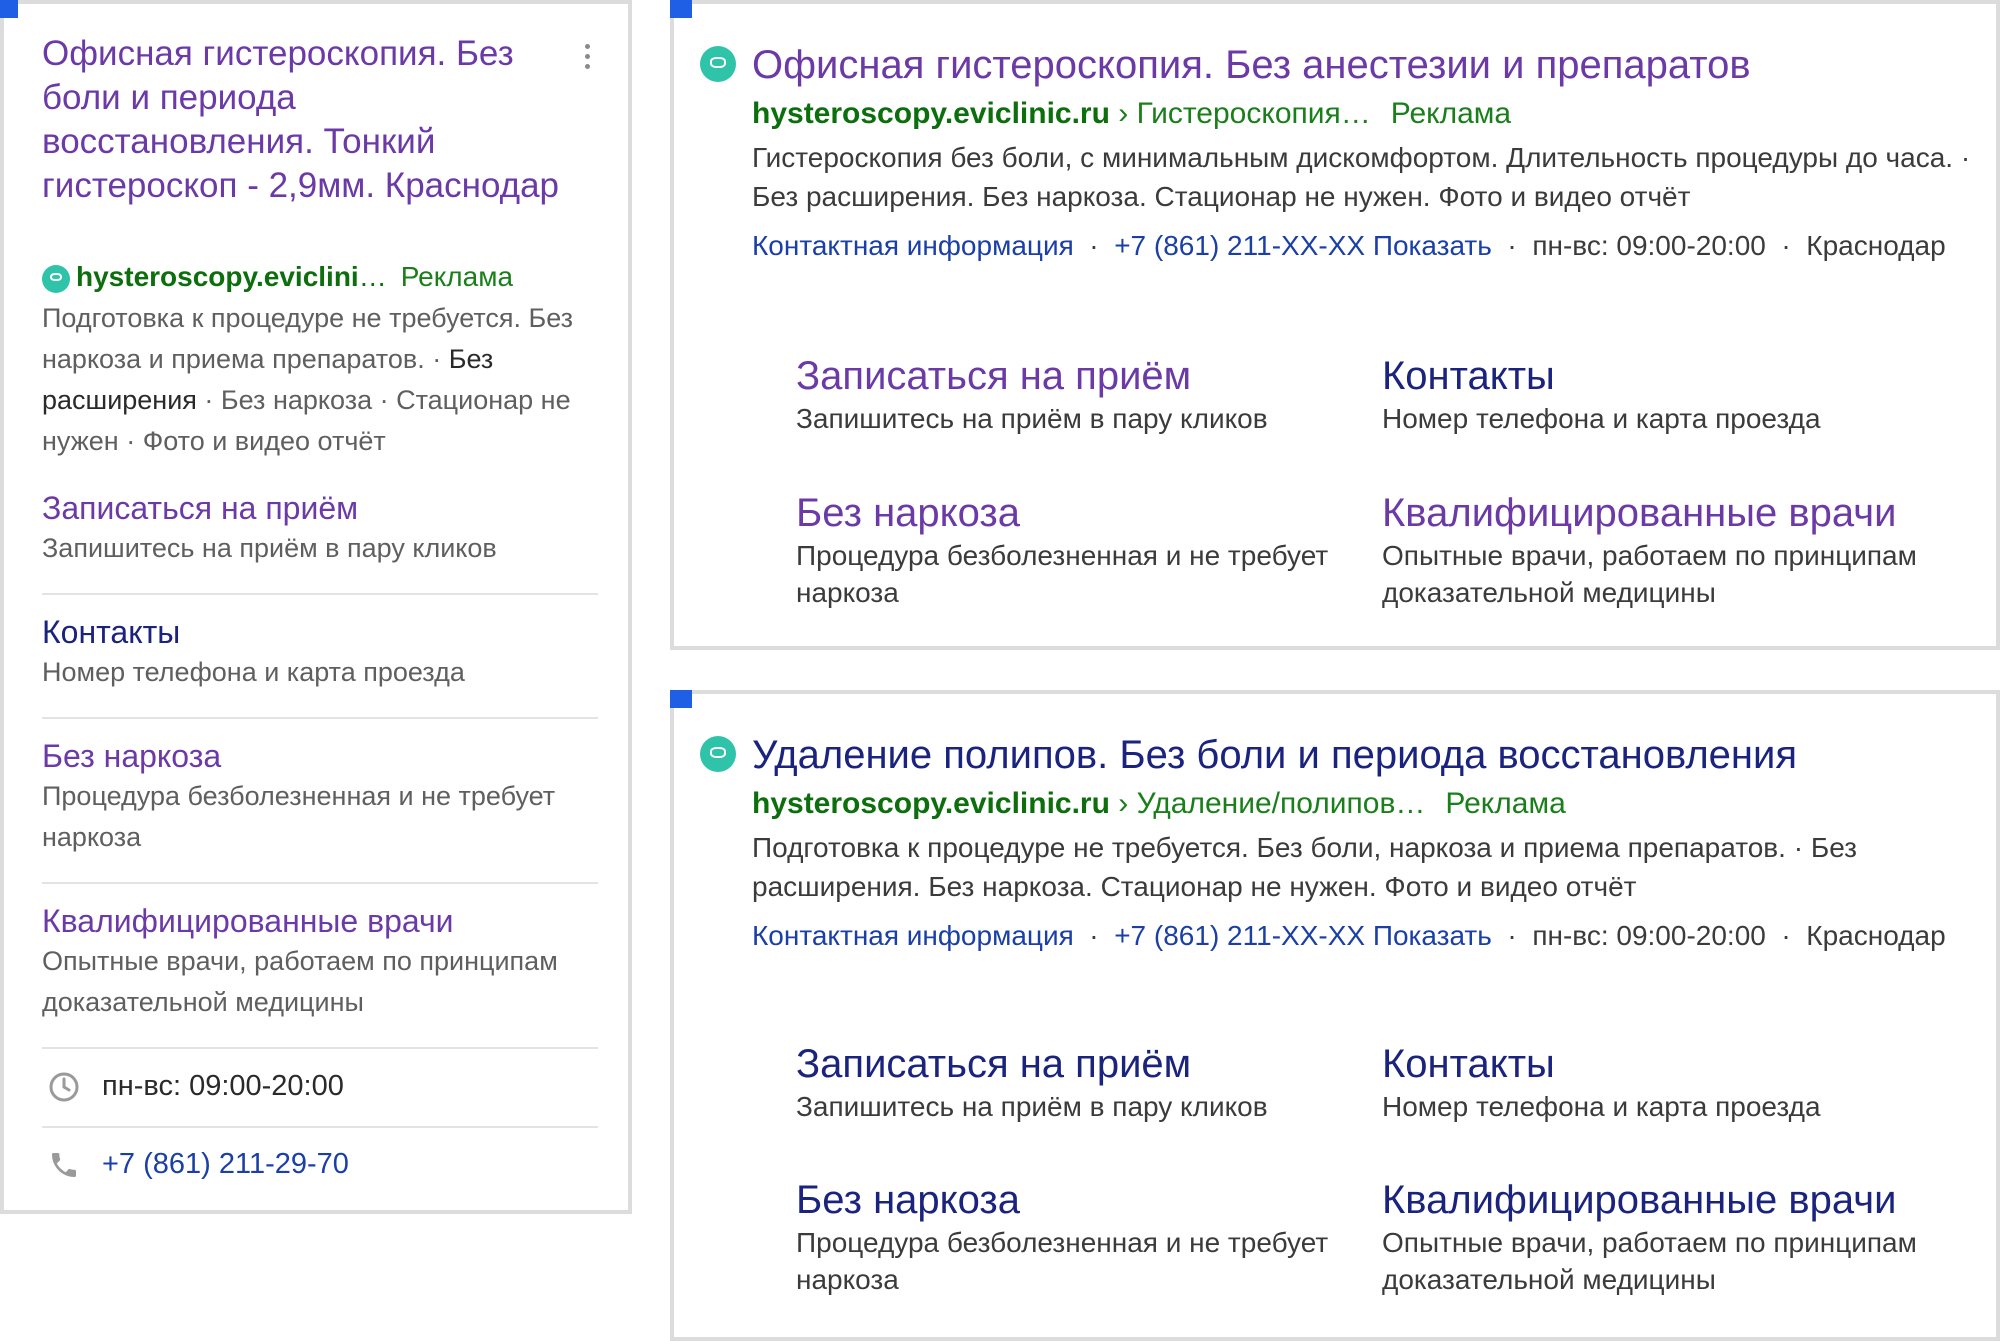  What do you see at coordinates (64, 1087) in the screenshot?
I see `clock-icon` at bounding box center [64, 1087].